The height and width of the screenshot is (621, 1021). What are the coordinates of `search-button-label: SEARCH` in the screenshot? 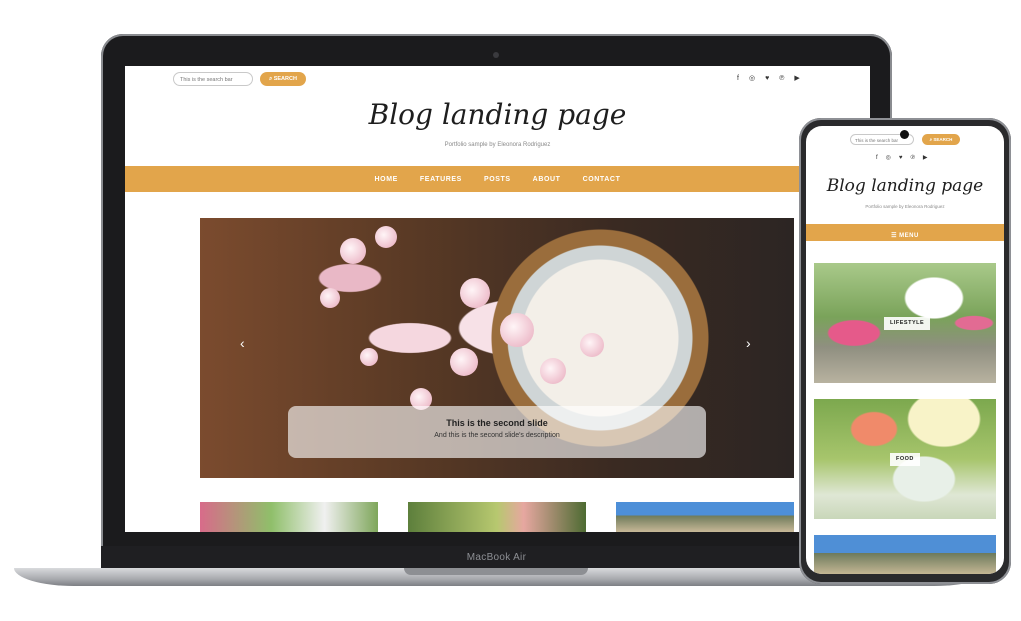 It's located at (285, 79).